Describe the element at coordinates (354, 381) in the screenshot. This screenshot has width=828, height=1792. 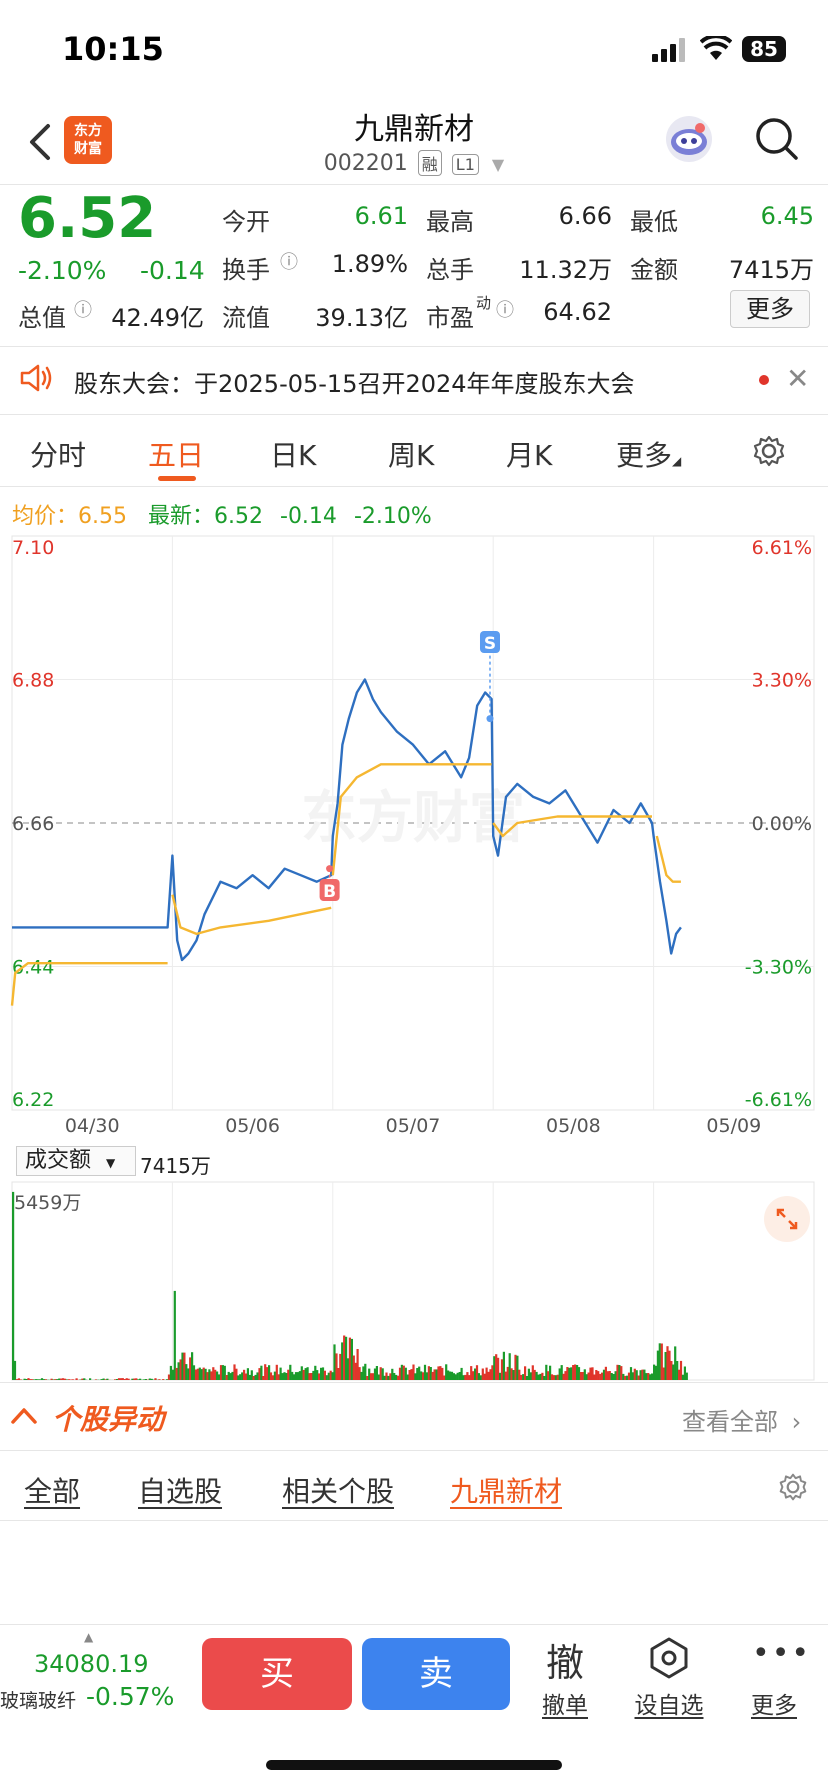
I see `notice-text: 股东大会：于2025-05-15召开2024年年度股东大会` at that location.